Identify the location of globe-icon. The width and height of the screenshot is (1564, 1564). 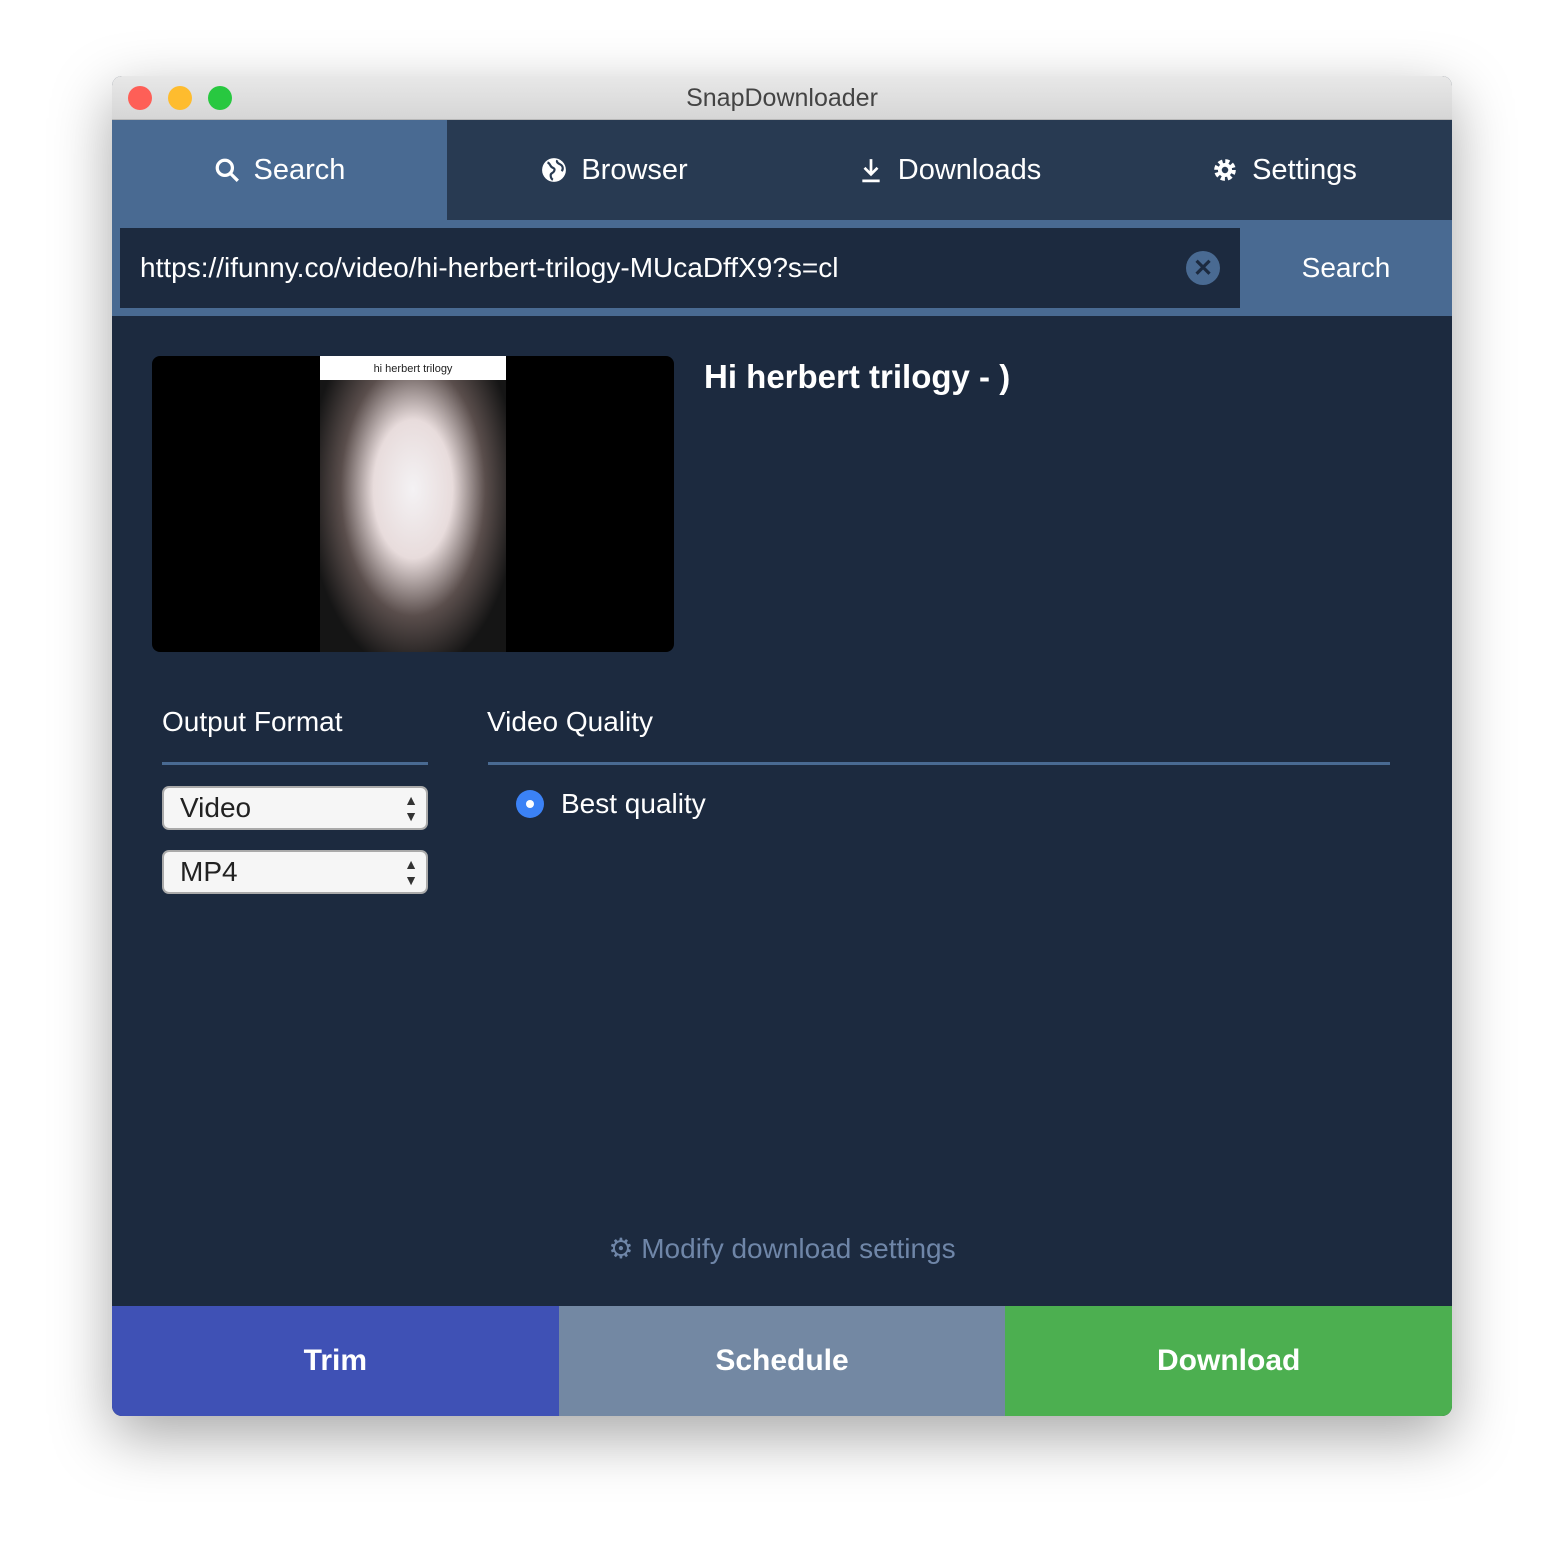
(554, 170).